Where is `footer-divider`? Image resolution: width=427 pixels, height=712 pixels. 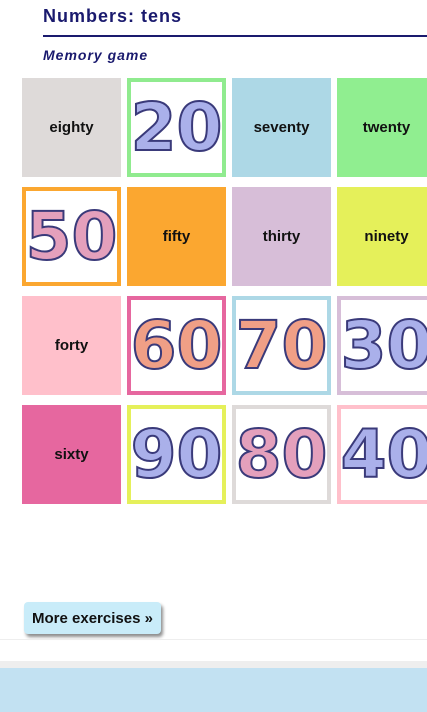 footer-divider is located at coordinates (213, 639).